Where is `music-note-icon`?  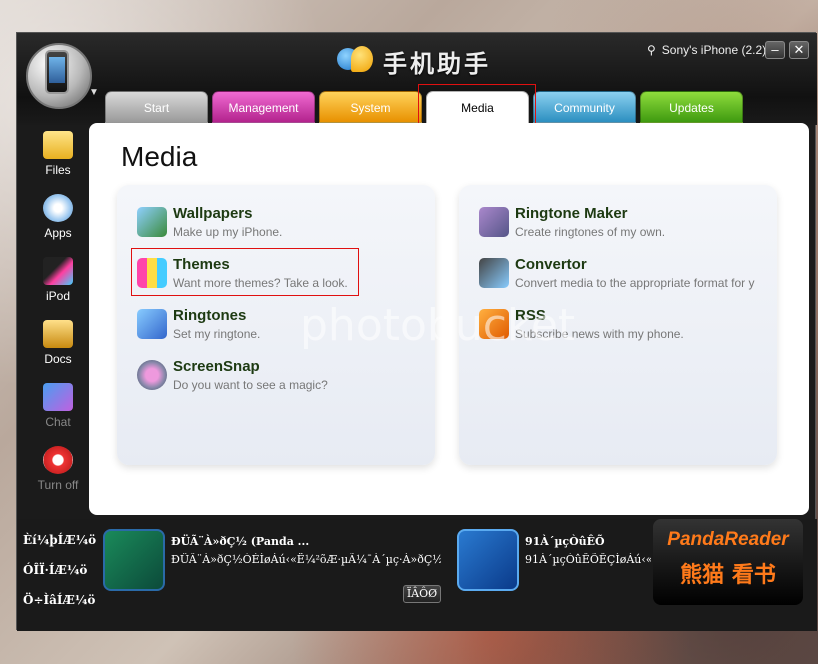 music-note-icon is located at coordinates (494, 222).